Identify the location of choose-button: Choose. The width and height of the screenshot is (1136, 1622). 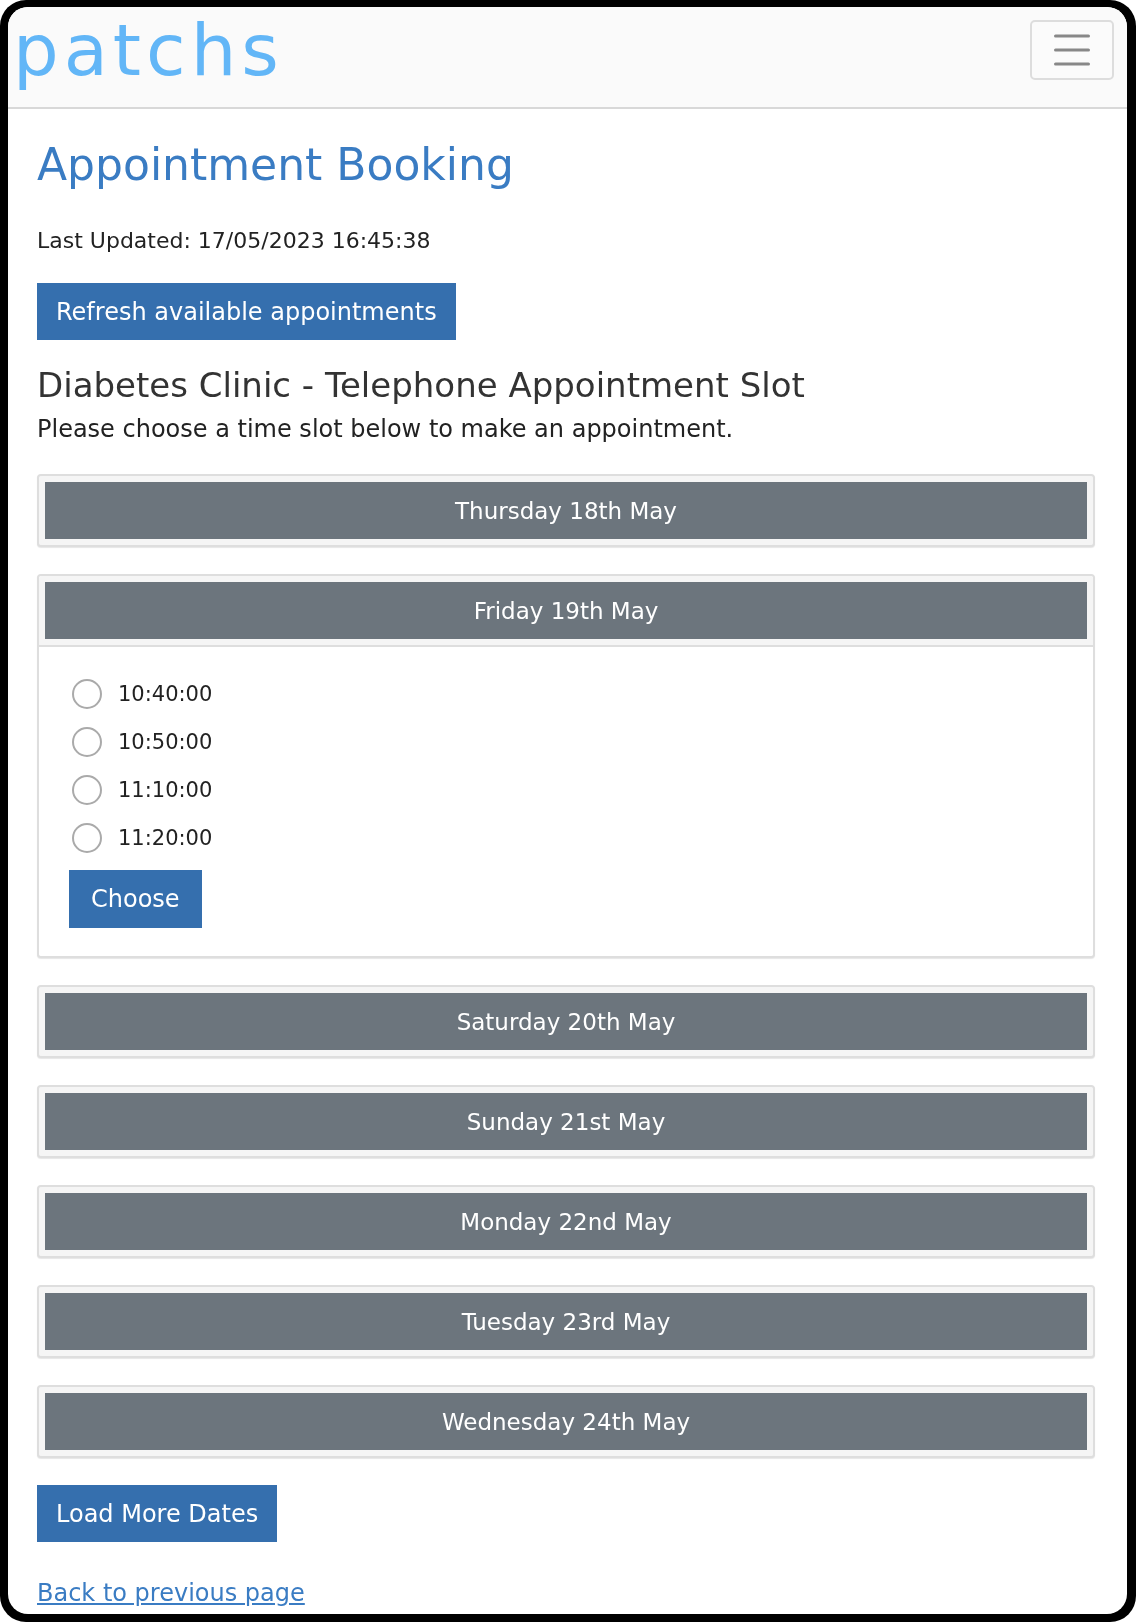
(135, 899).